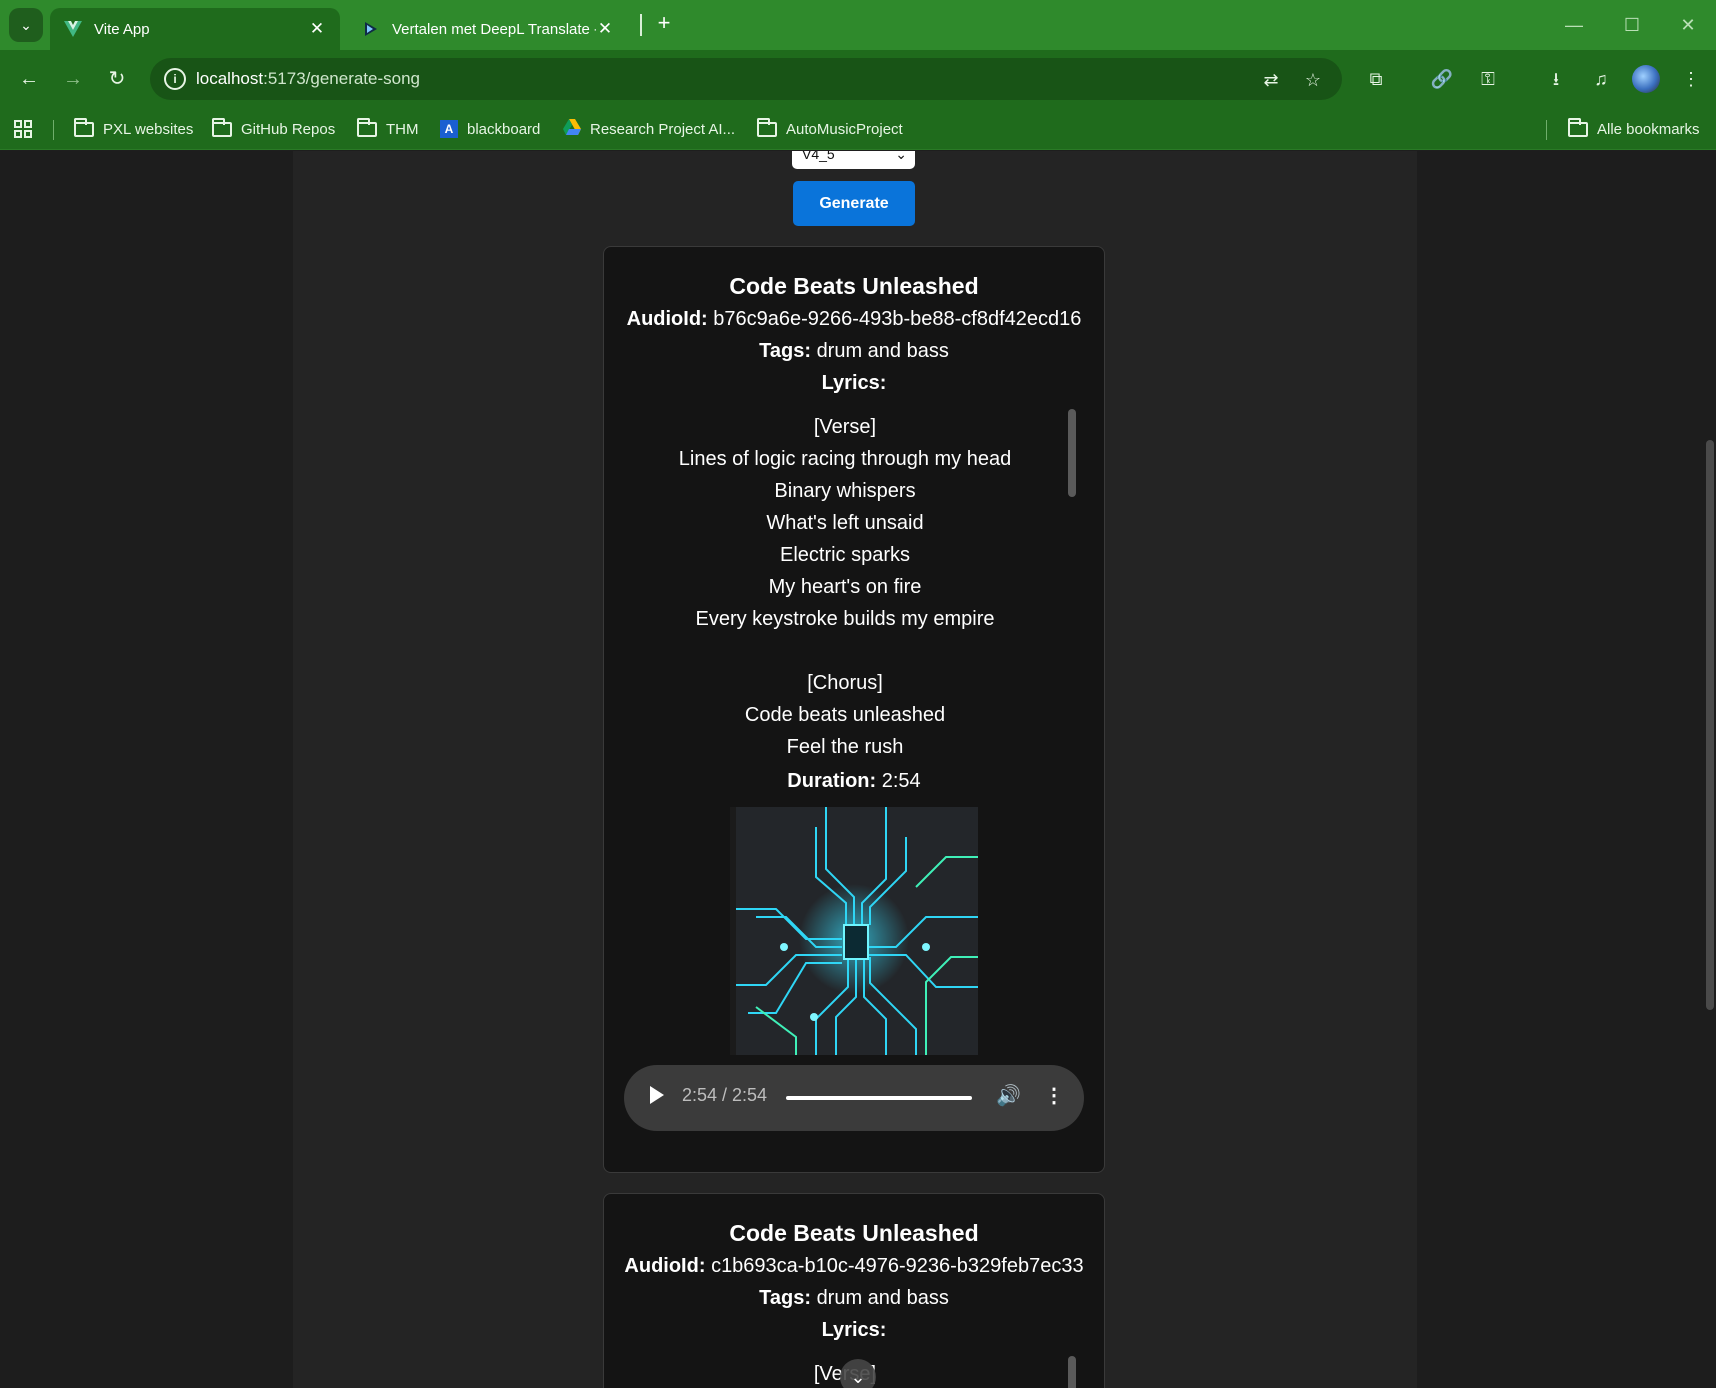 This screenshot has height=1388, width=1716. Describe the element at coordinates (845, 427) in the screenshot. I see `lyric-line: [Verse]` at that location.